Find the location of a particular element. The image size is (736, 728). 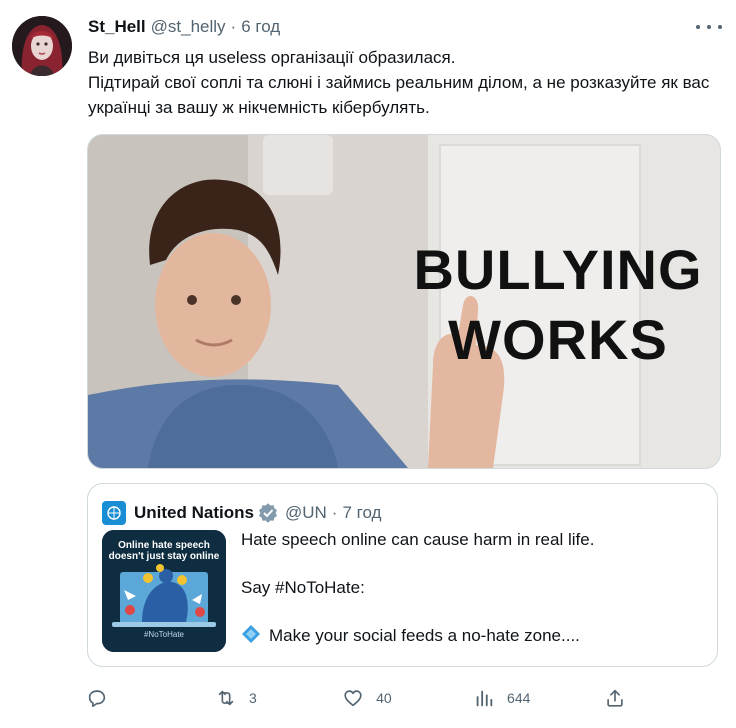

heart-icon is located at coordinates (353, 698).